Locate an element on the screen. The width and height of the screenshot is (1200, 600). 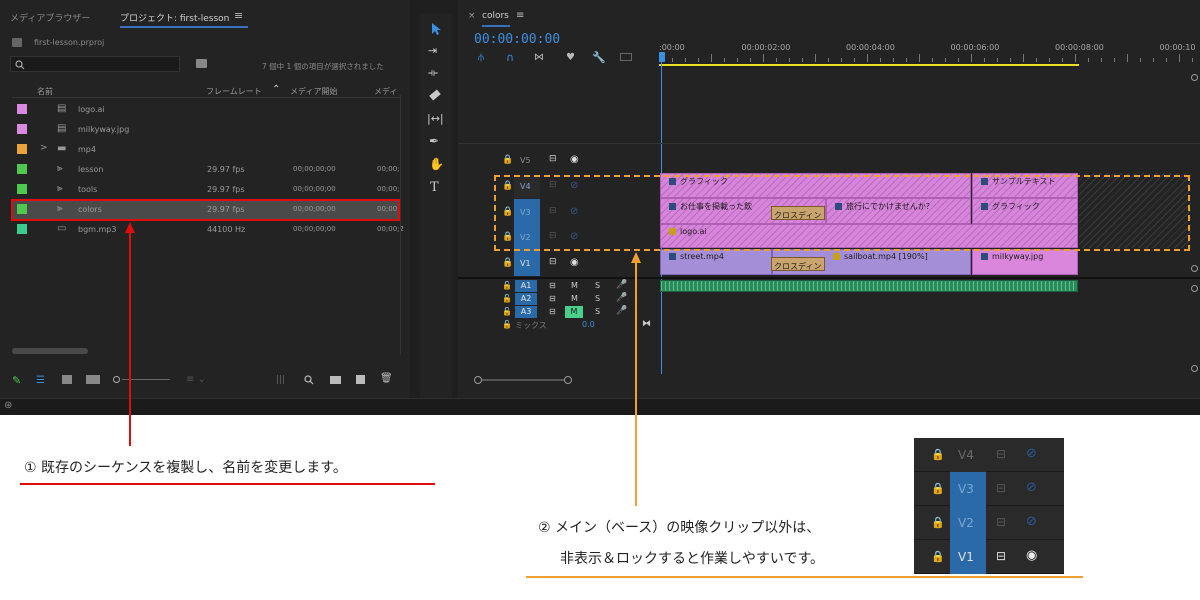
note-2-underline is located at coordinates (804, 577).